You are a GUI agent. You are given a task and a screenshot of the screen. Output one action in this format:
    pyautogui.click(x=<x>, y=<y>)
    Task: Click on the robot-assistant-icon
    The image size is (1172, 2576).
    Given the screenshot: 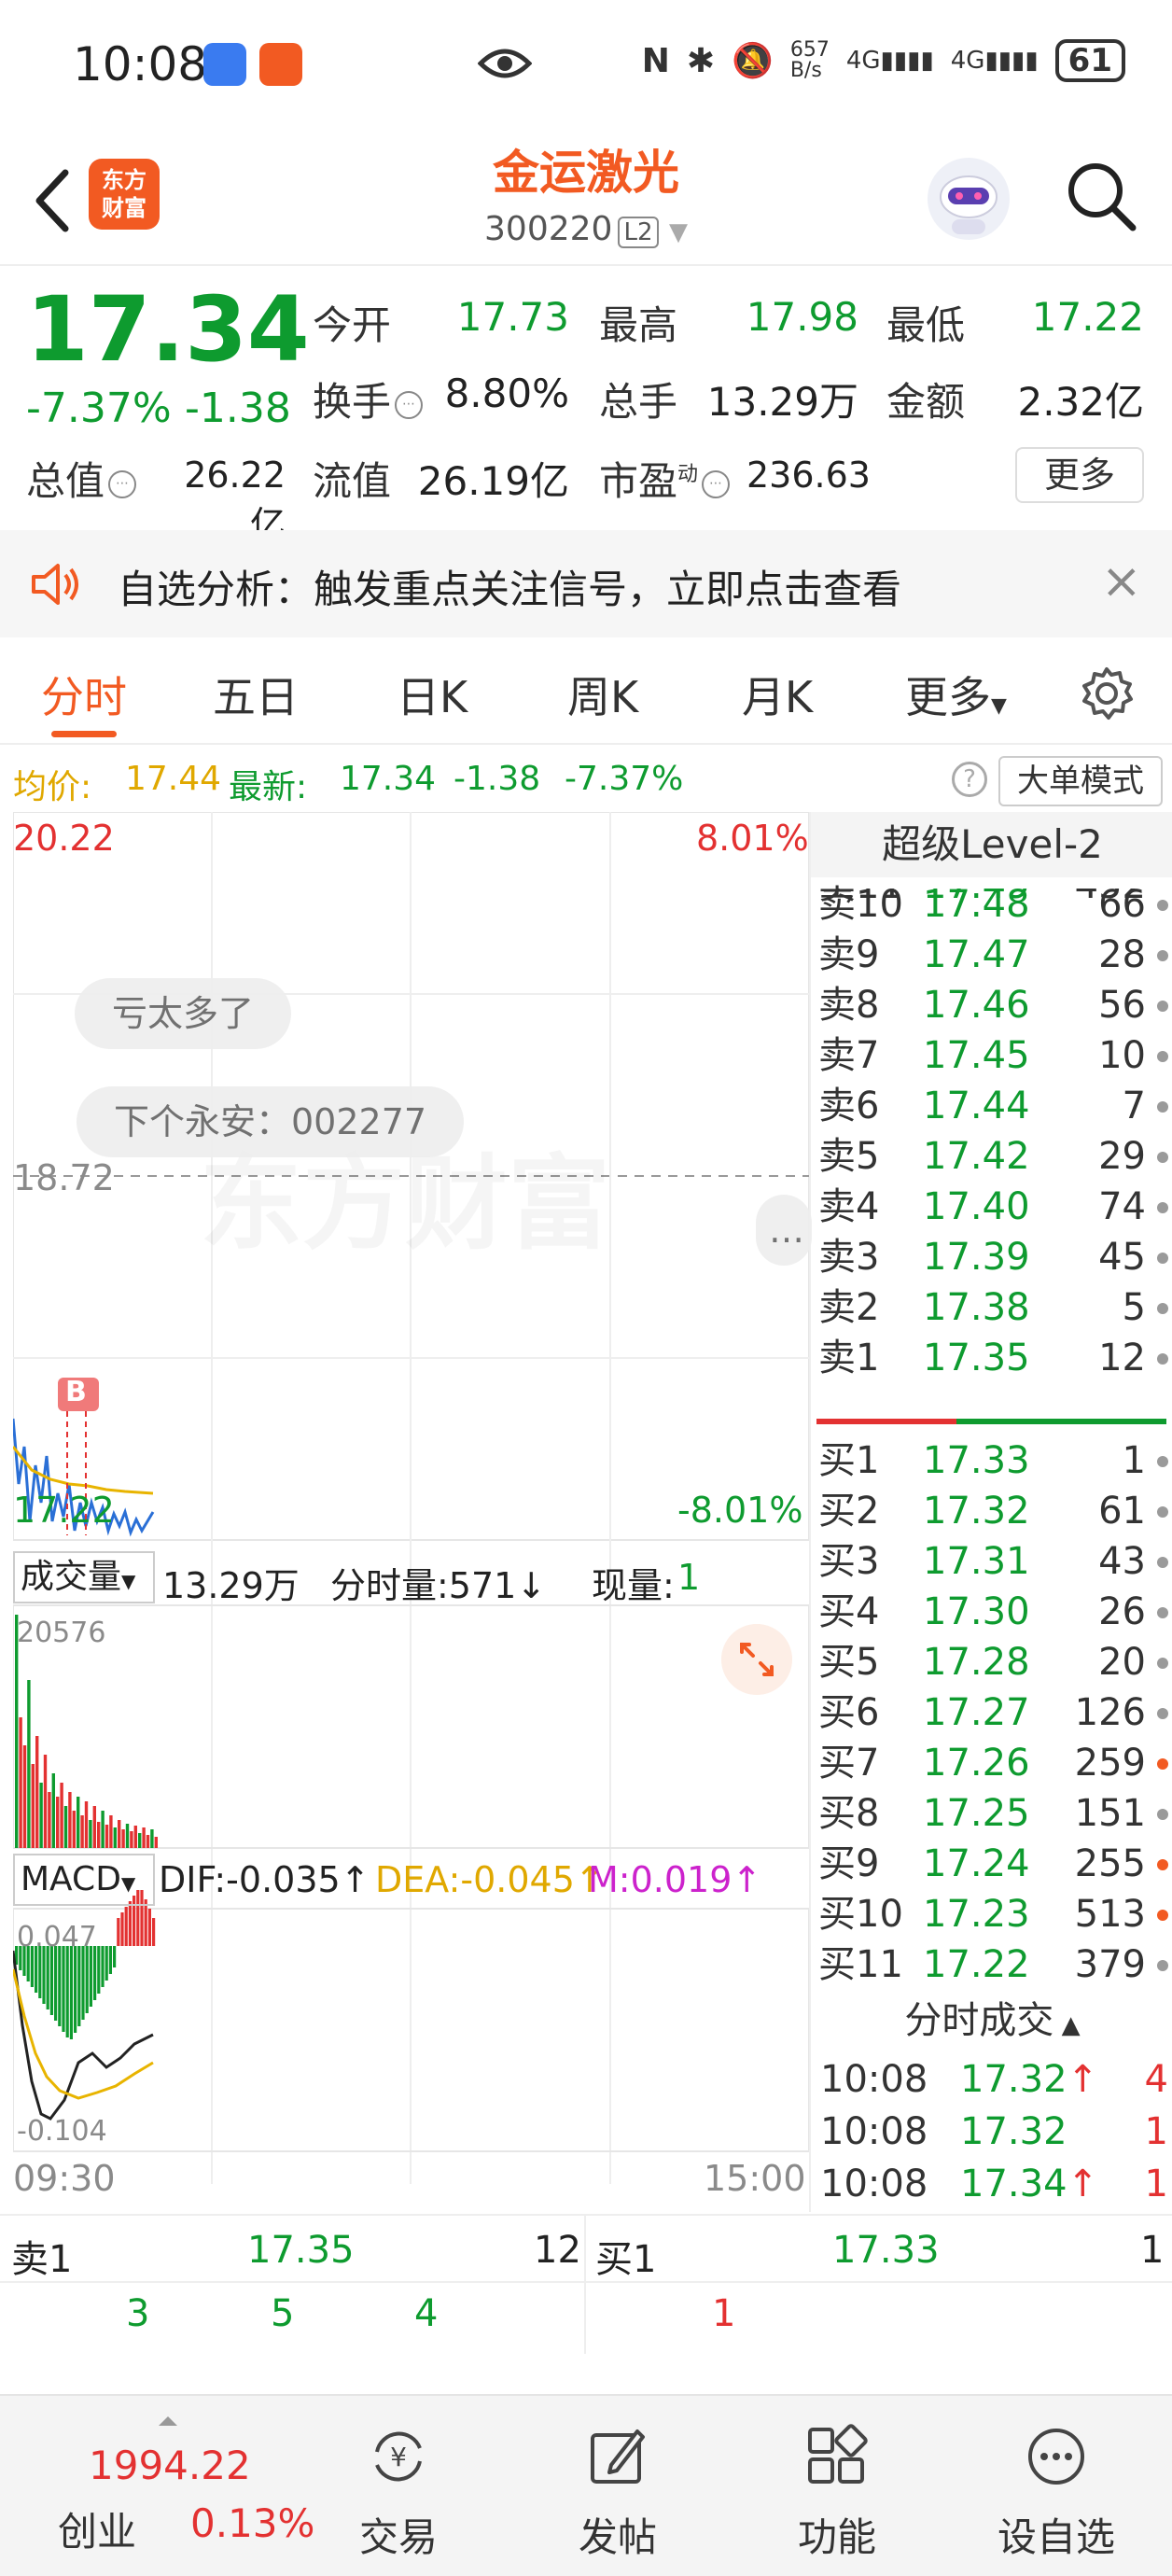 What is the action you would take?
    pyautogui.click(x=968, y=199)
    